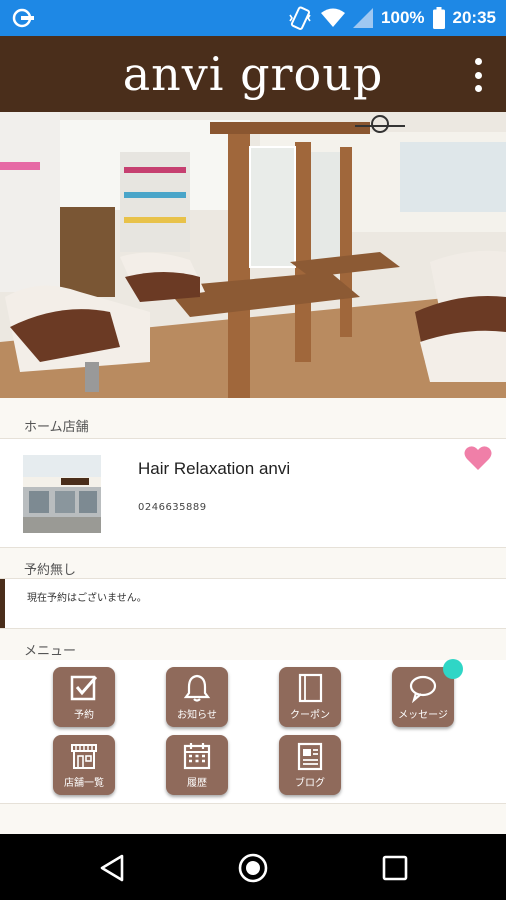 The height and width of the screenshot is (900, 506). What do you see at coordinates (2, 603) in the screenshot?
I see `reservation-accent-bar` at bounding box center [2, 603].